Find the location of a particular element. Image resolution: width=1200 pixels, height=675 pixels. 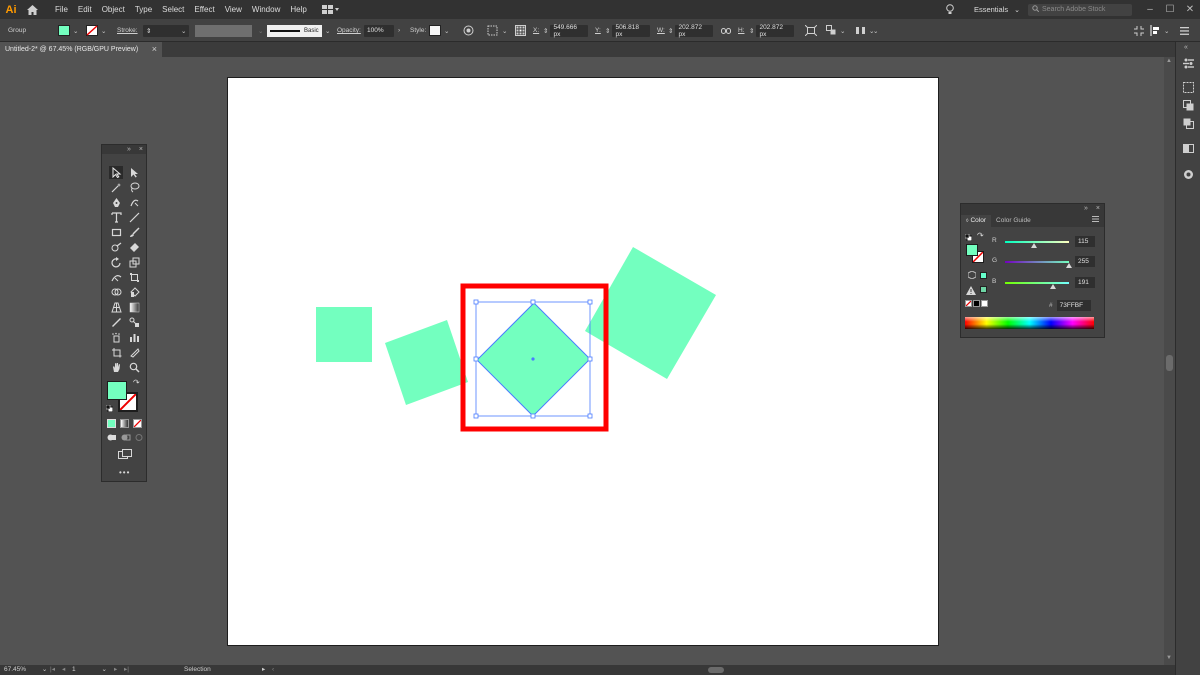

collapse-icon: « is located at coordinates (1186, 47).